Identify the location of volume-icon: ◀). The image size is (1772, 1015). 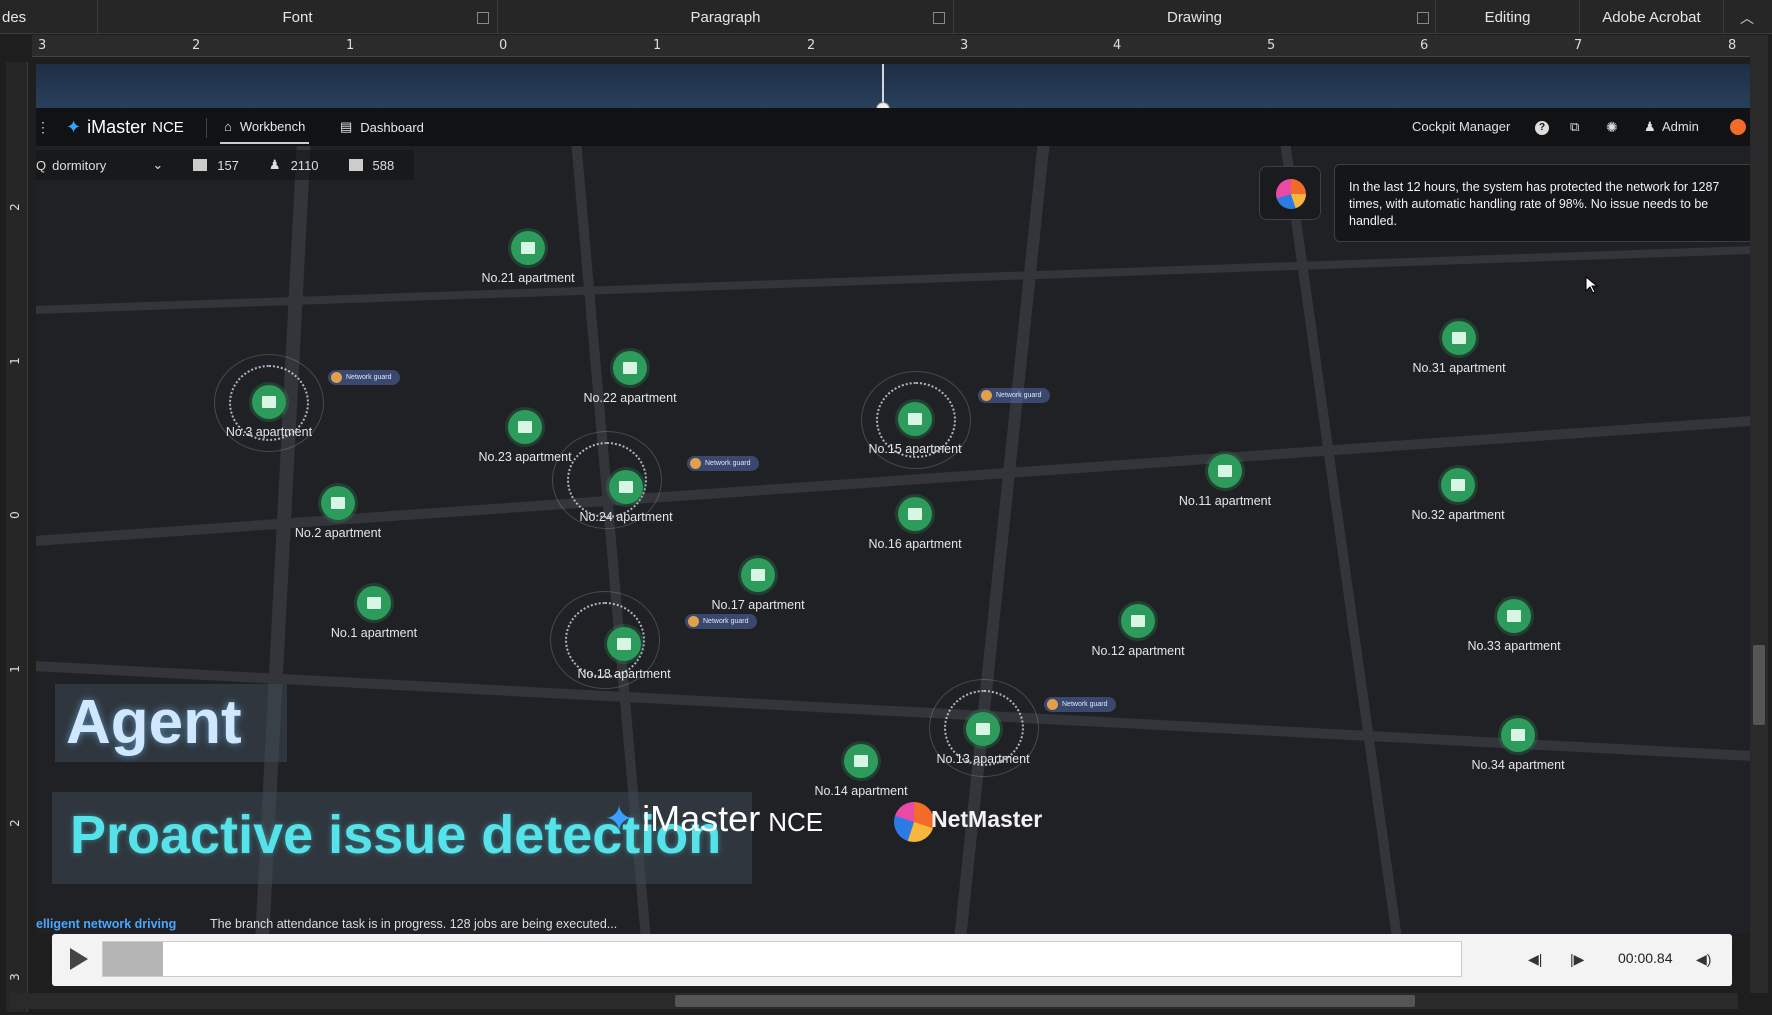
(1703, 959).